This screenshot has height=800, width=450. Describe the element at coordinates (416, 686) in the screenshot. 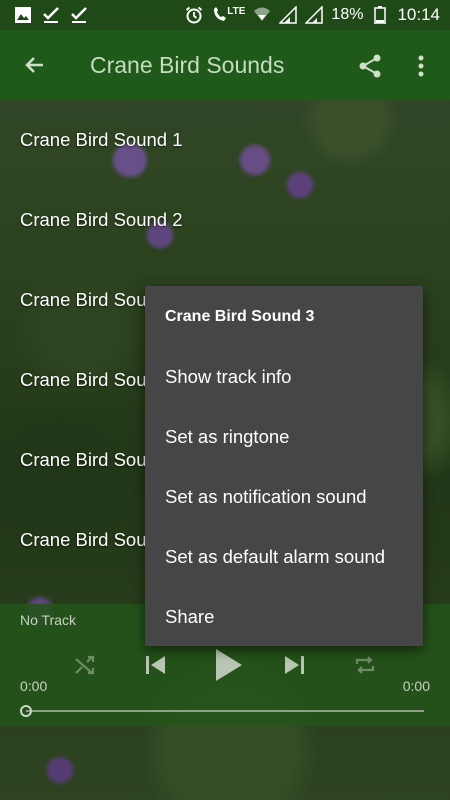

I see `duration-time: 0:00` at that location.